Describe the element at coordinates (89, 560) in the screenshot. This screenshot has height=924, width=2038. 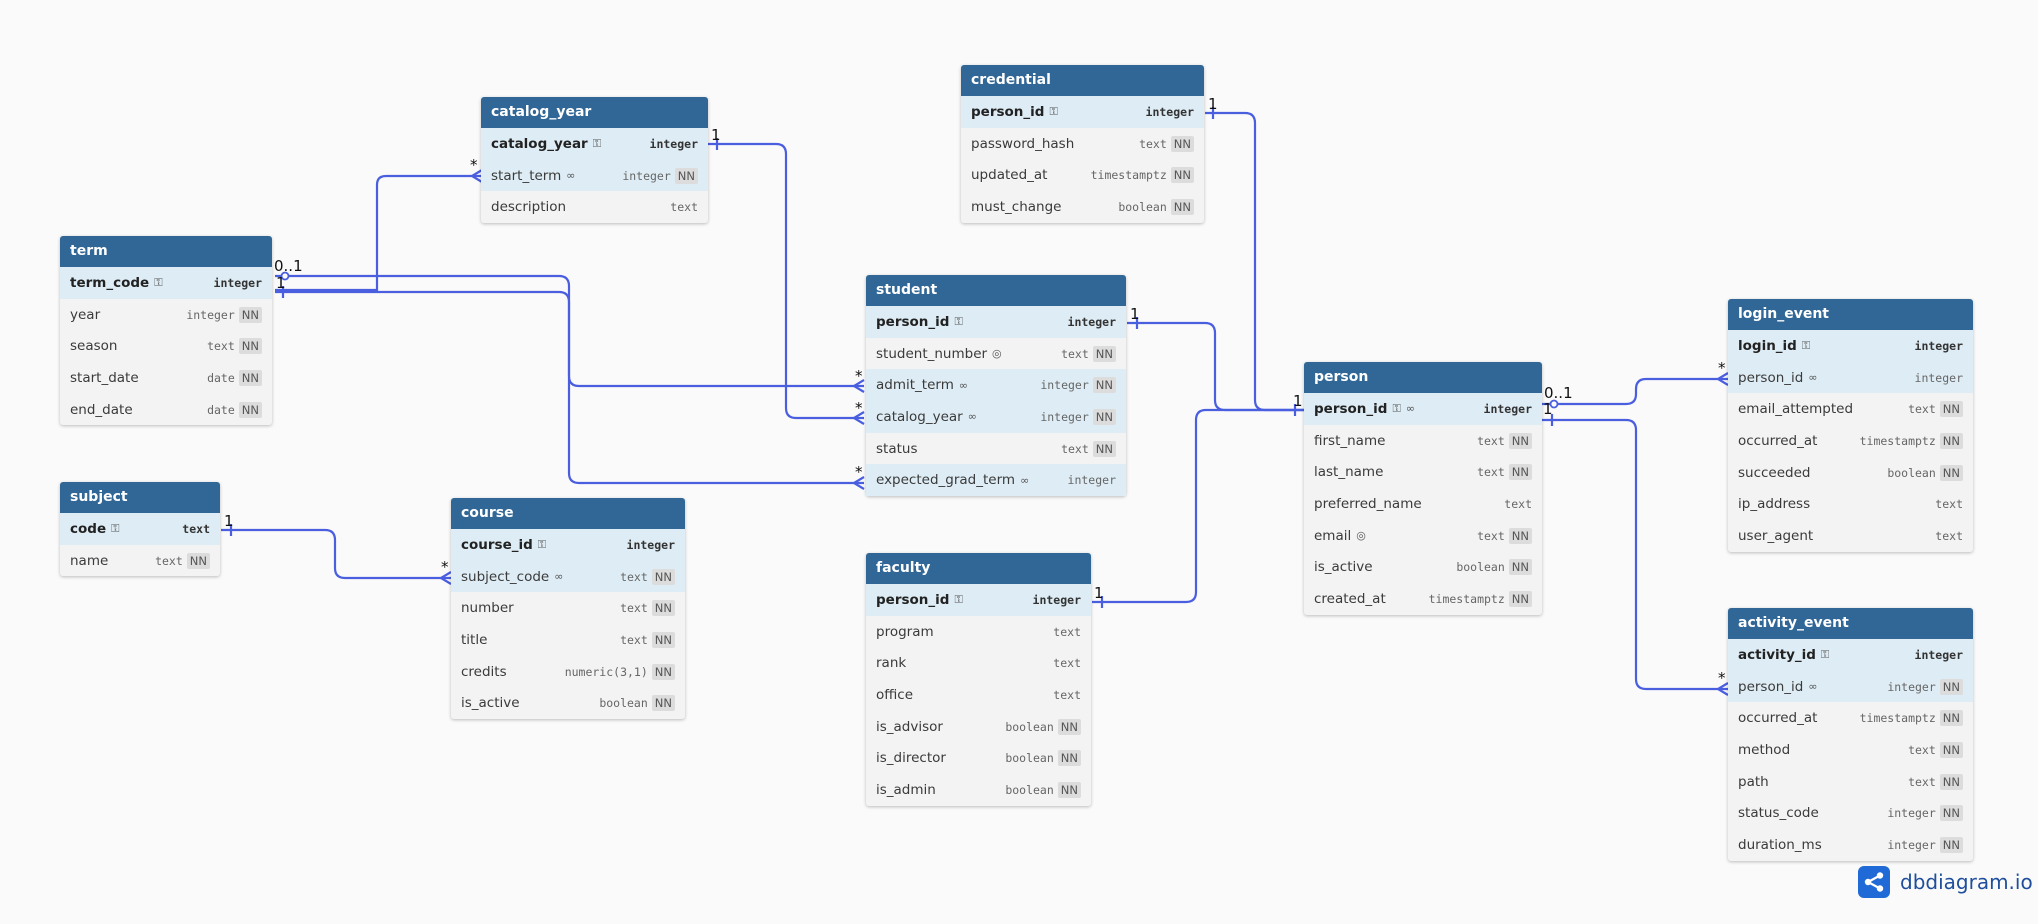
I see `field-name: name` at that location.